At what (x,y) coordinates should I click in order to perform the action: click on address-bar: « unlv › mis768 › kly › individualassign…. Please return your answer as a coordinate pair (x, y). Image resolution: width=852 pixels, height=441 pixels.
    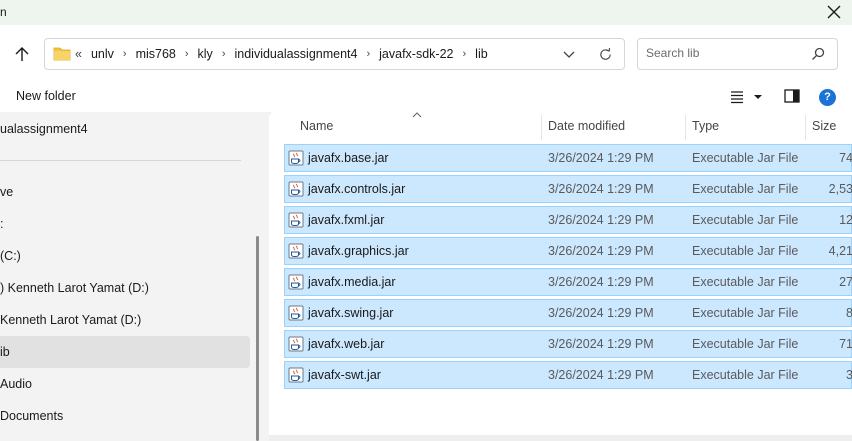
    Looking at the image, I should click on (334, 54).